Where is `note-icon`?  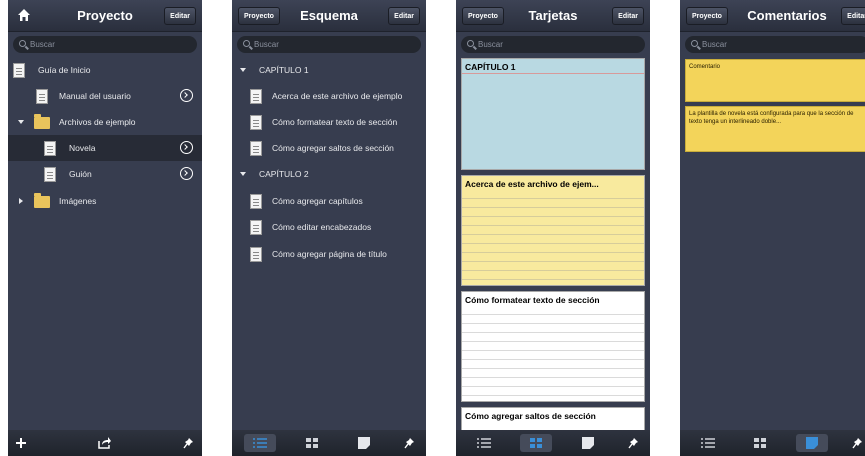 note-icon is located at coordinates (812, 443).